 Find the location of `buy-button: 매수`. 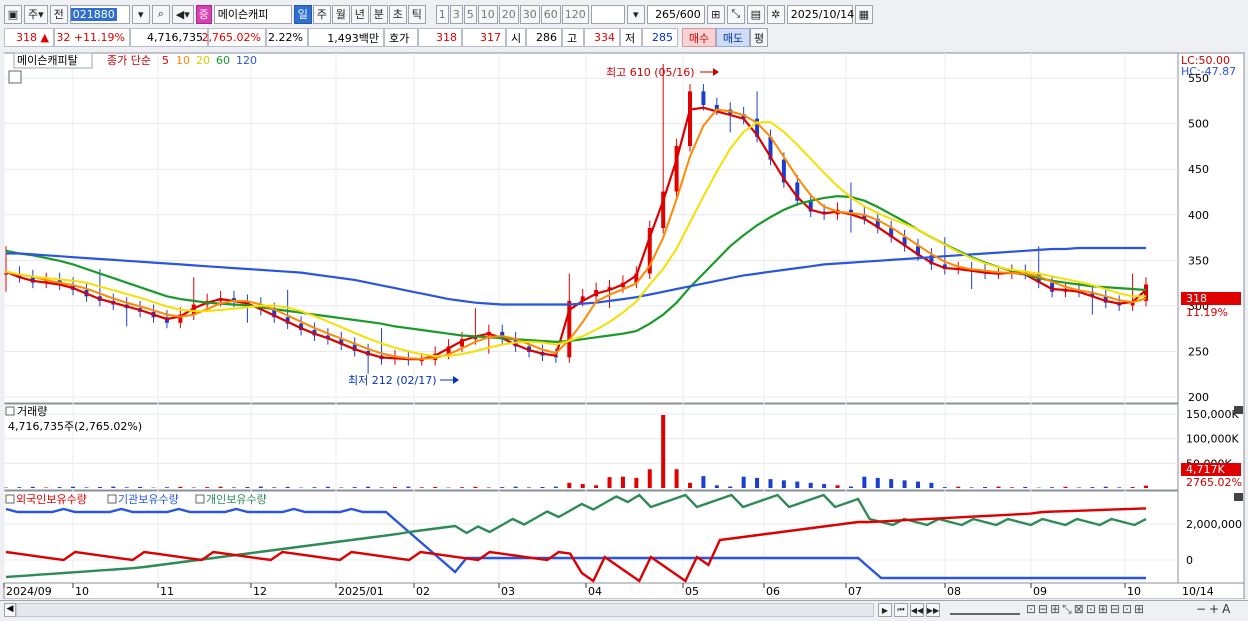

buy-button: 매수 is located at coordinates (699, 37).